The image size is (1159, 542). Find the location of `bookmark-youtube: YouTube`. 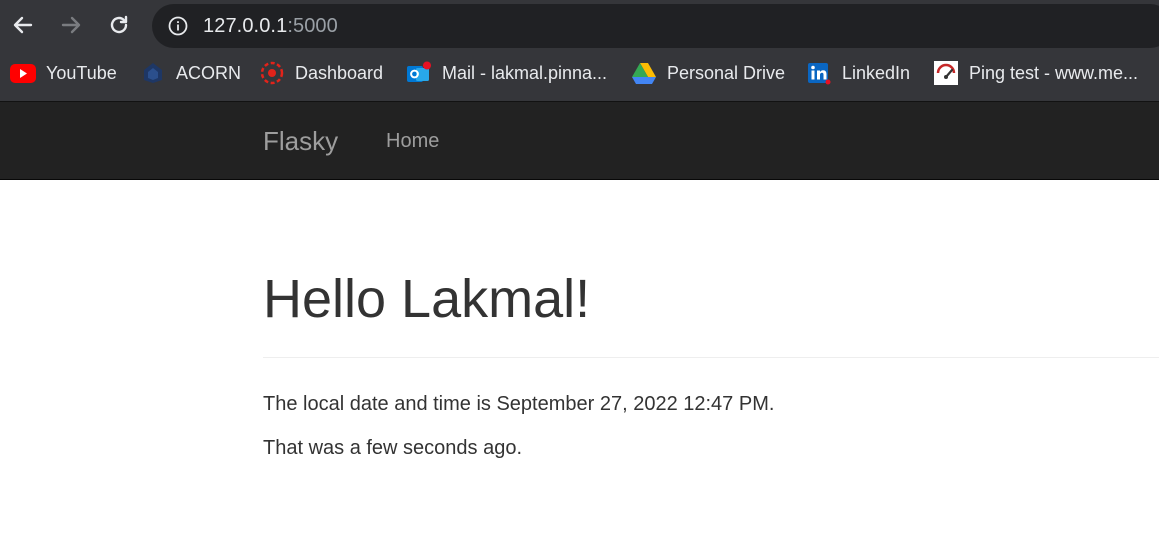

bookmark-youtube: YouTube is located at coordinates (63, 73).